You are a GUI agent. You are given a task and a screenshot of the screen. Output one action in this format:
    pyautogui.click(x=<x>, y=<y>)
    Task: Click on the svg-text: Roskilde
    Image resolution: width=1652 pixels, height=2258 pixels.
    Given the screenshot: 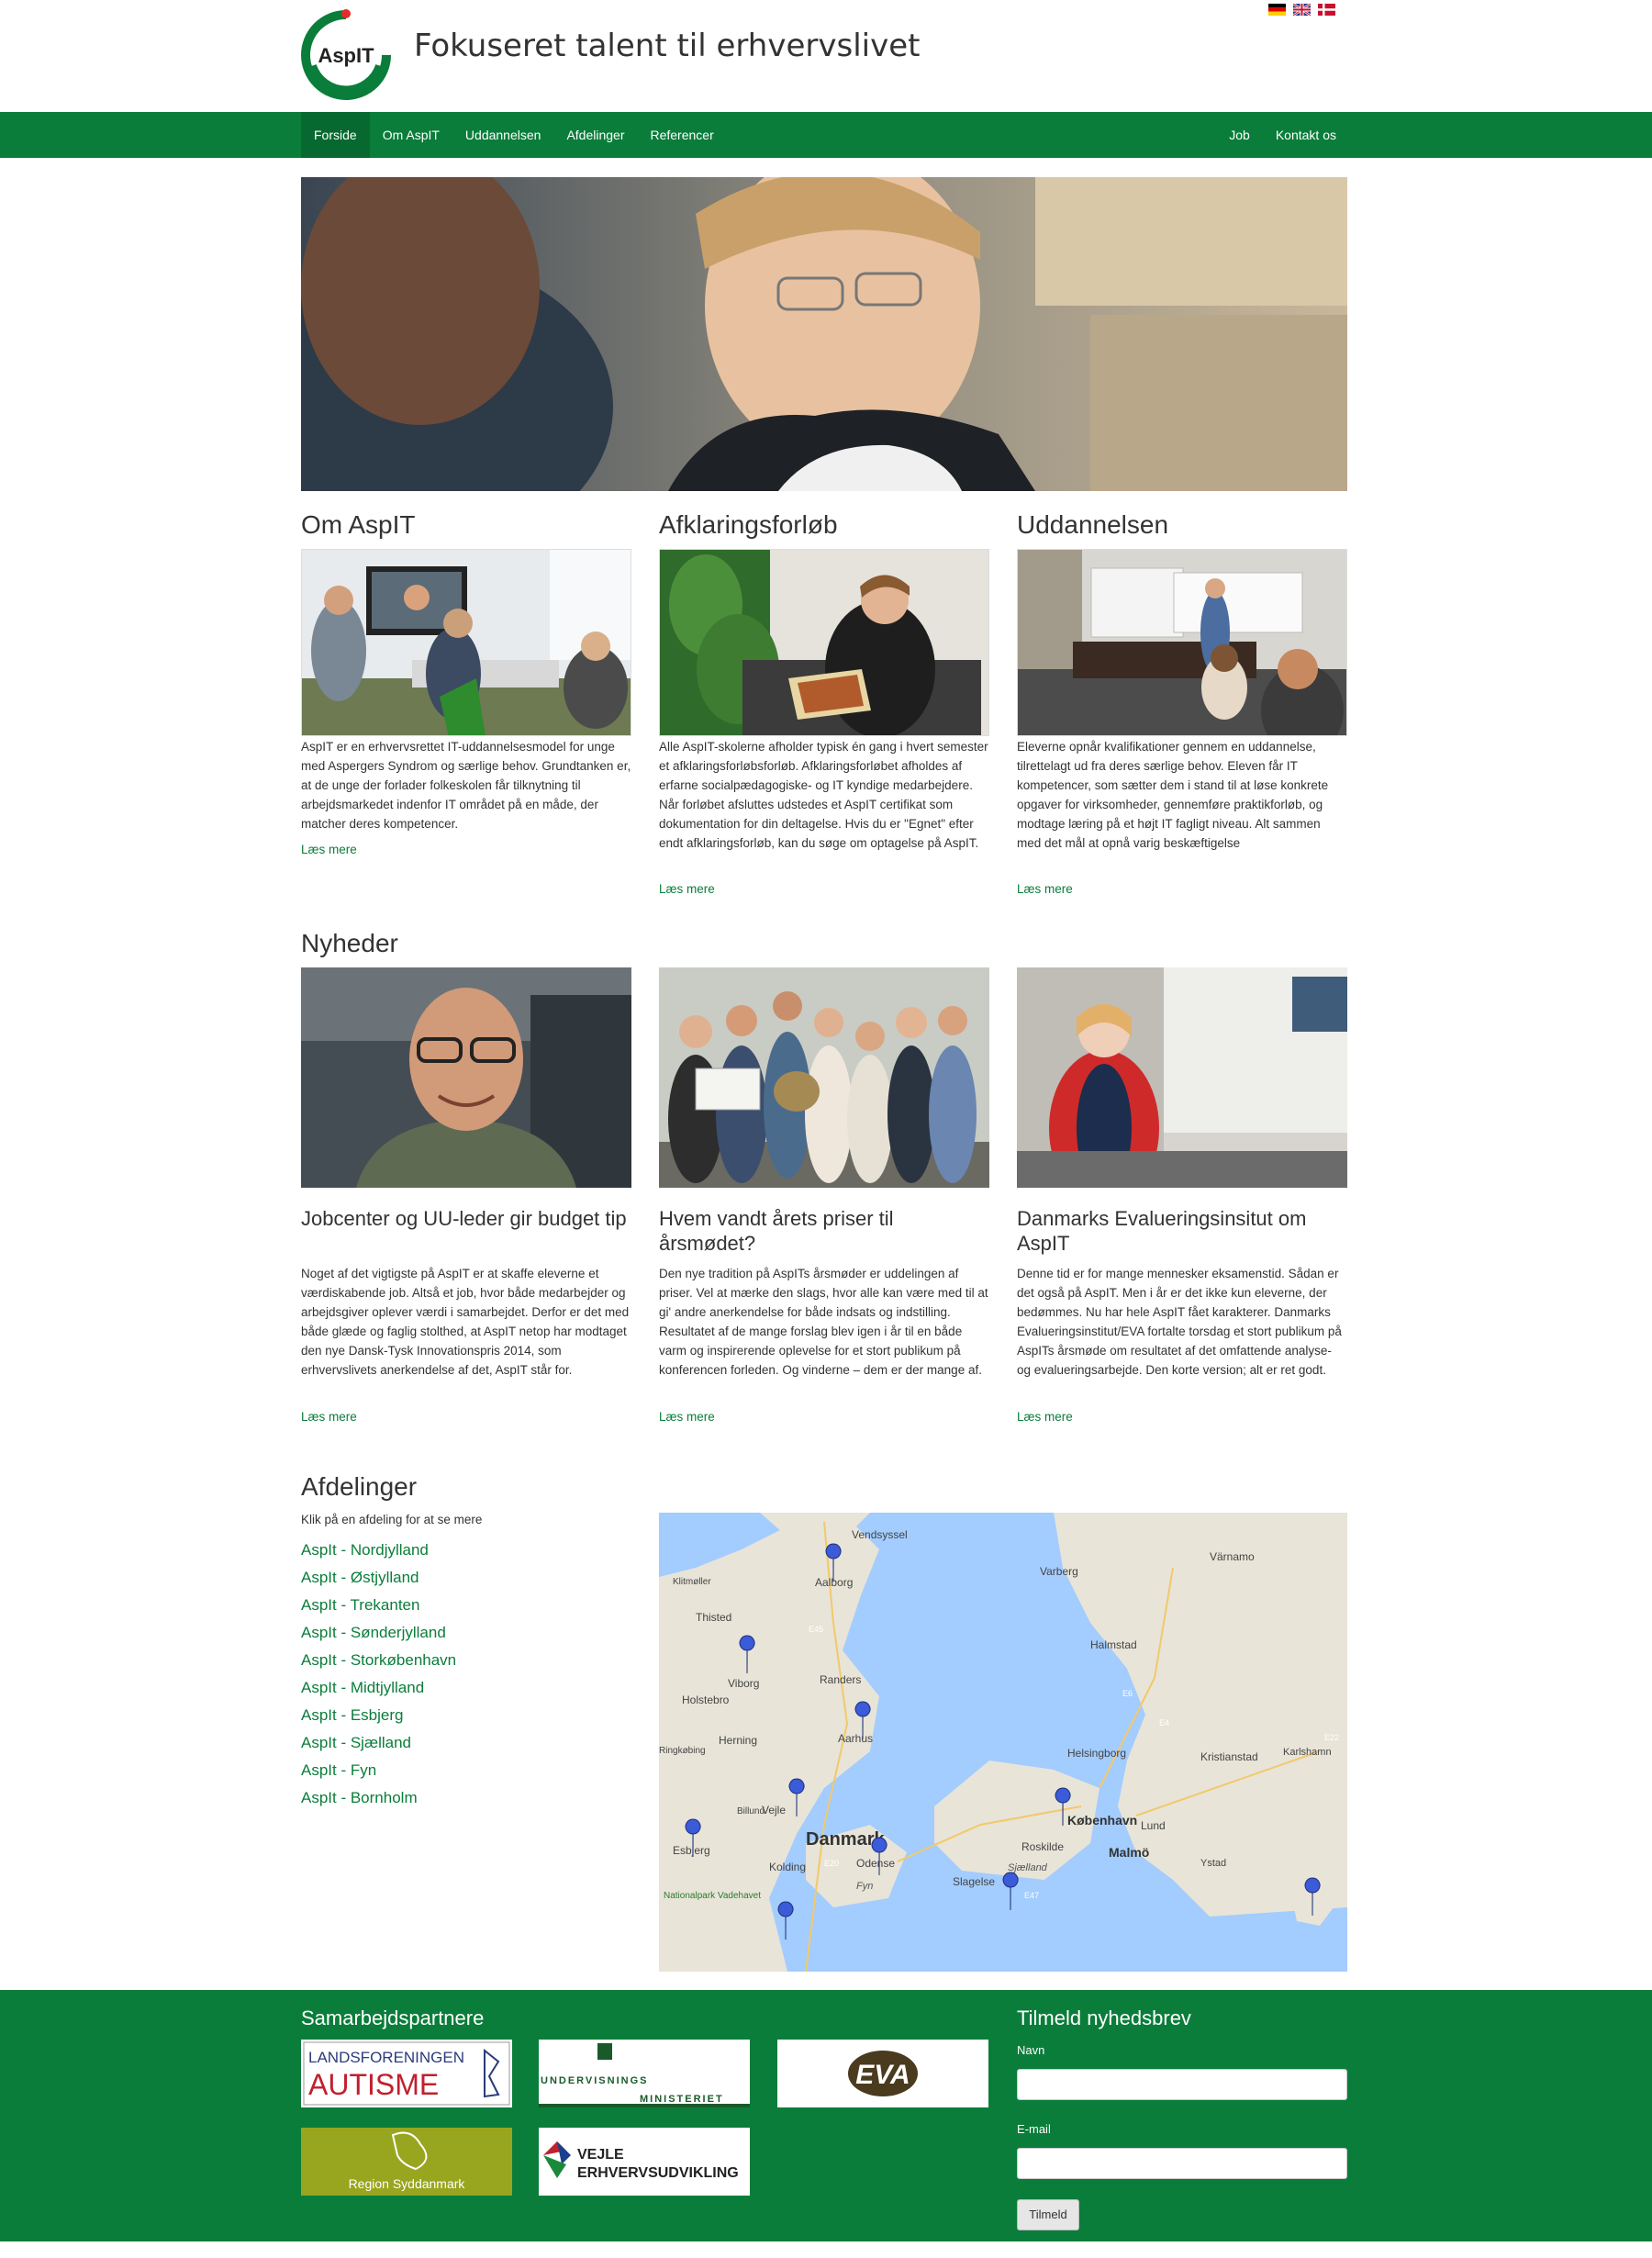 What is the action you would take?
    pyautogui.click(x=1042, y=1846)
    